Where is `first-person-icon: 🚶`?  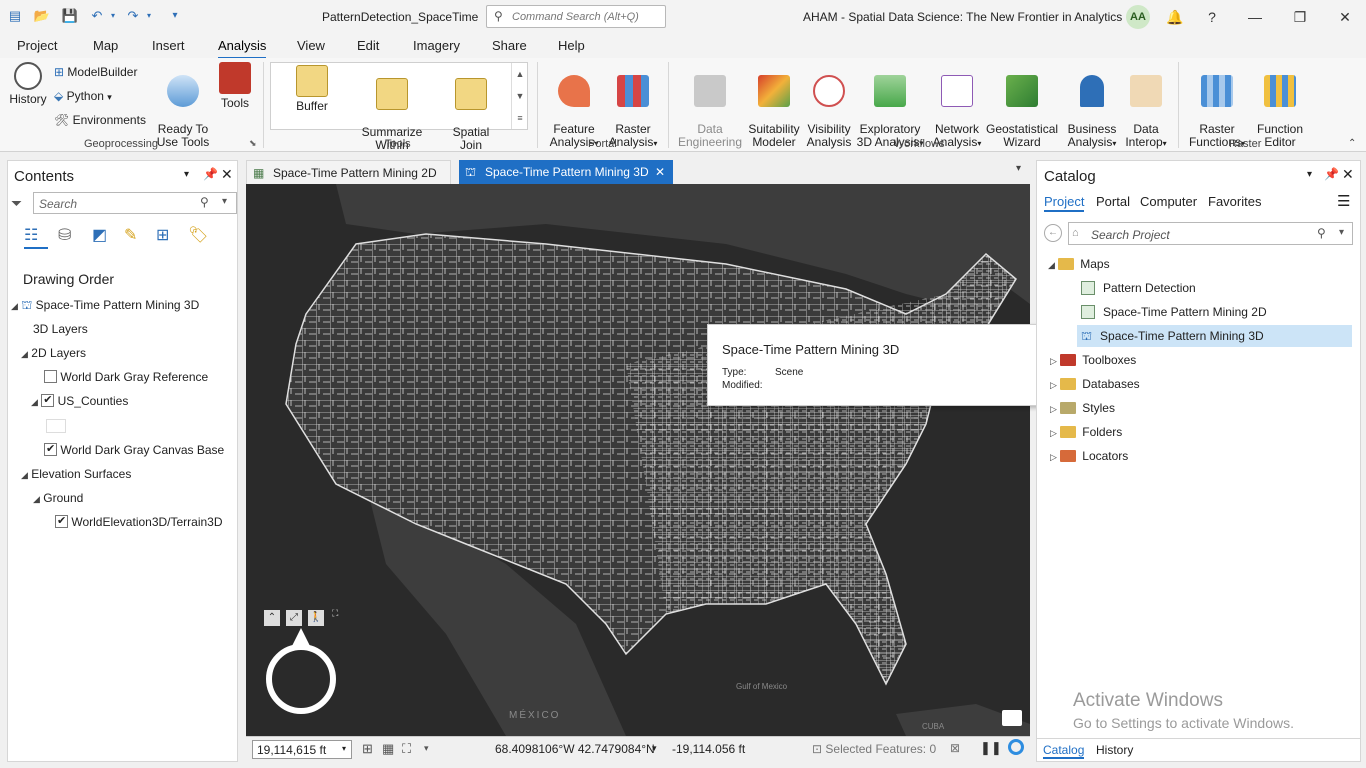
first-person-icon: 🚶 is located at coordinates (316, 618).